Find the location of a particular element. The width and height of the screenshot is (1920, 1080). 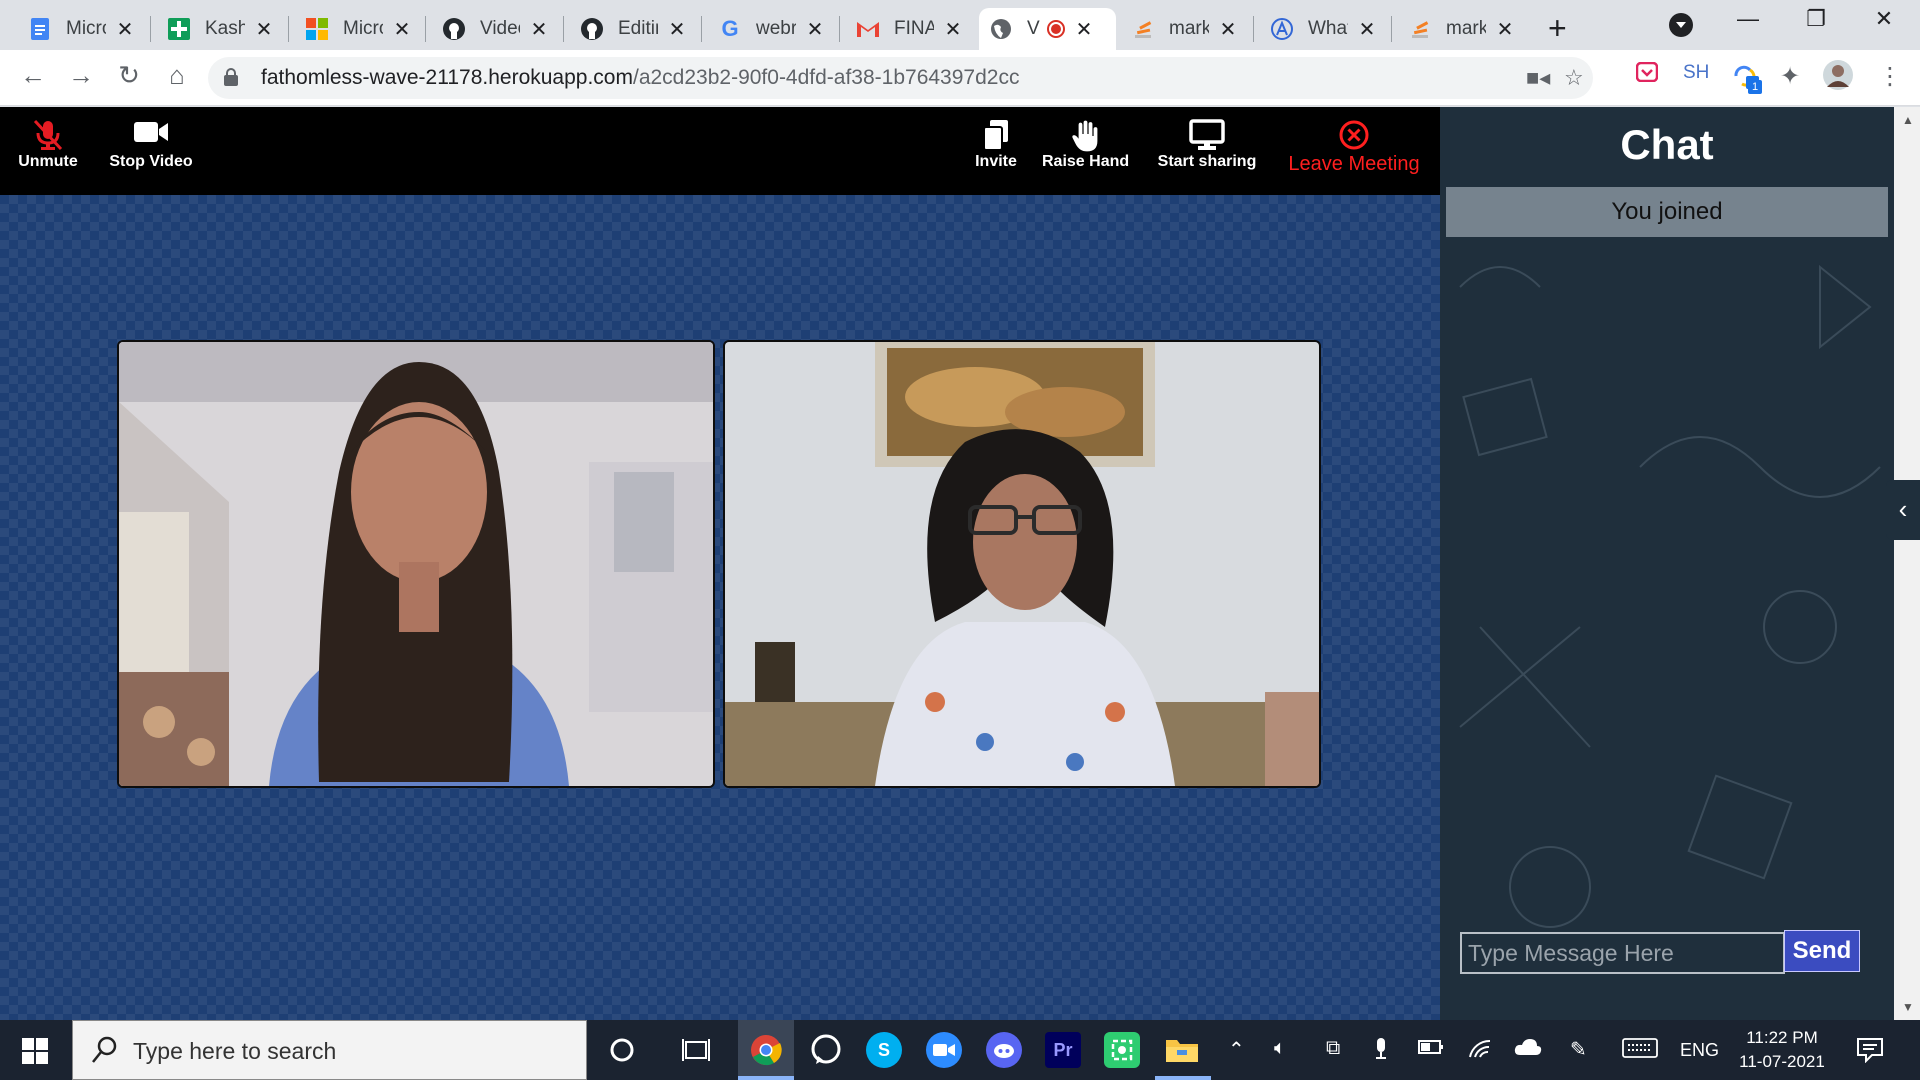

microsoft-icon is located at coordinates (317, 29).